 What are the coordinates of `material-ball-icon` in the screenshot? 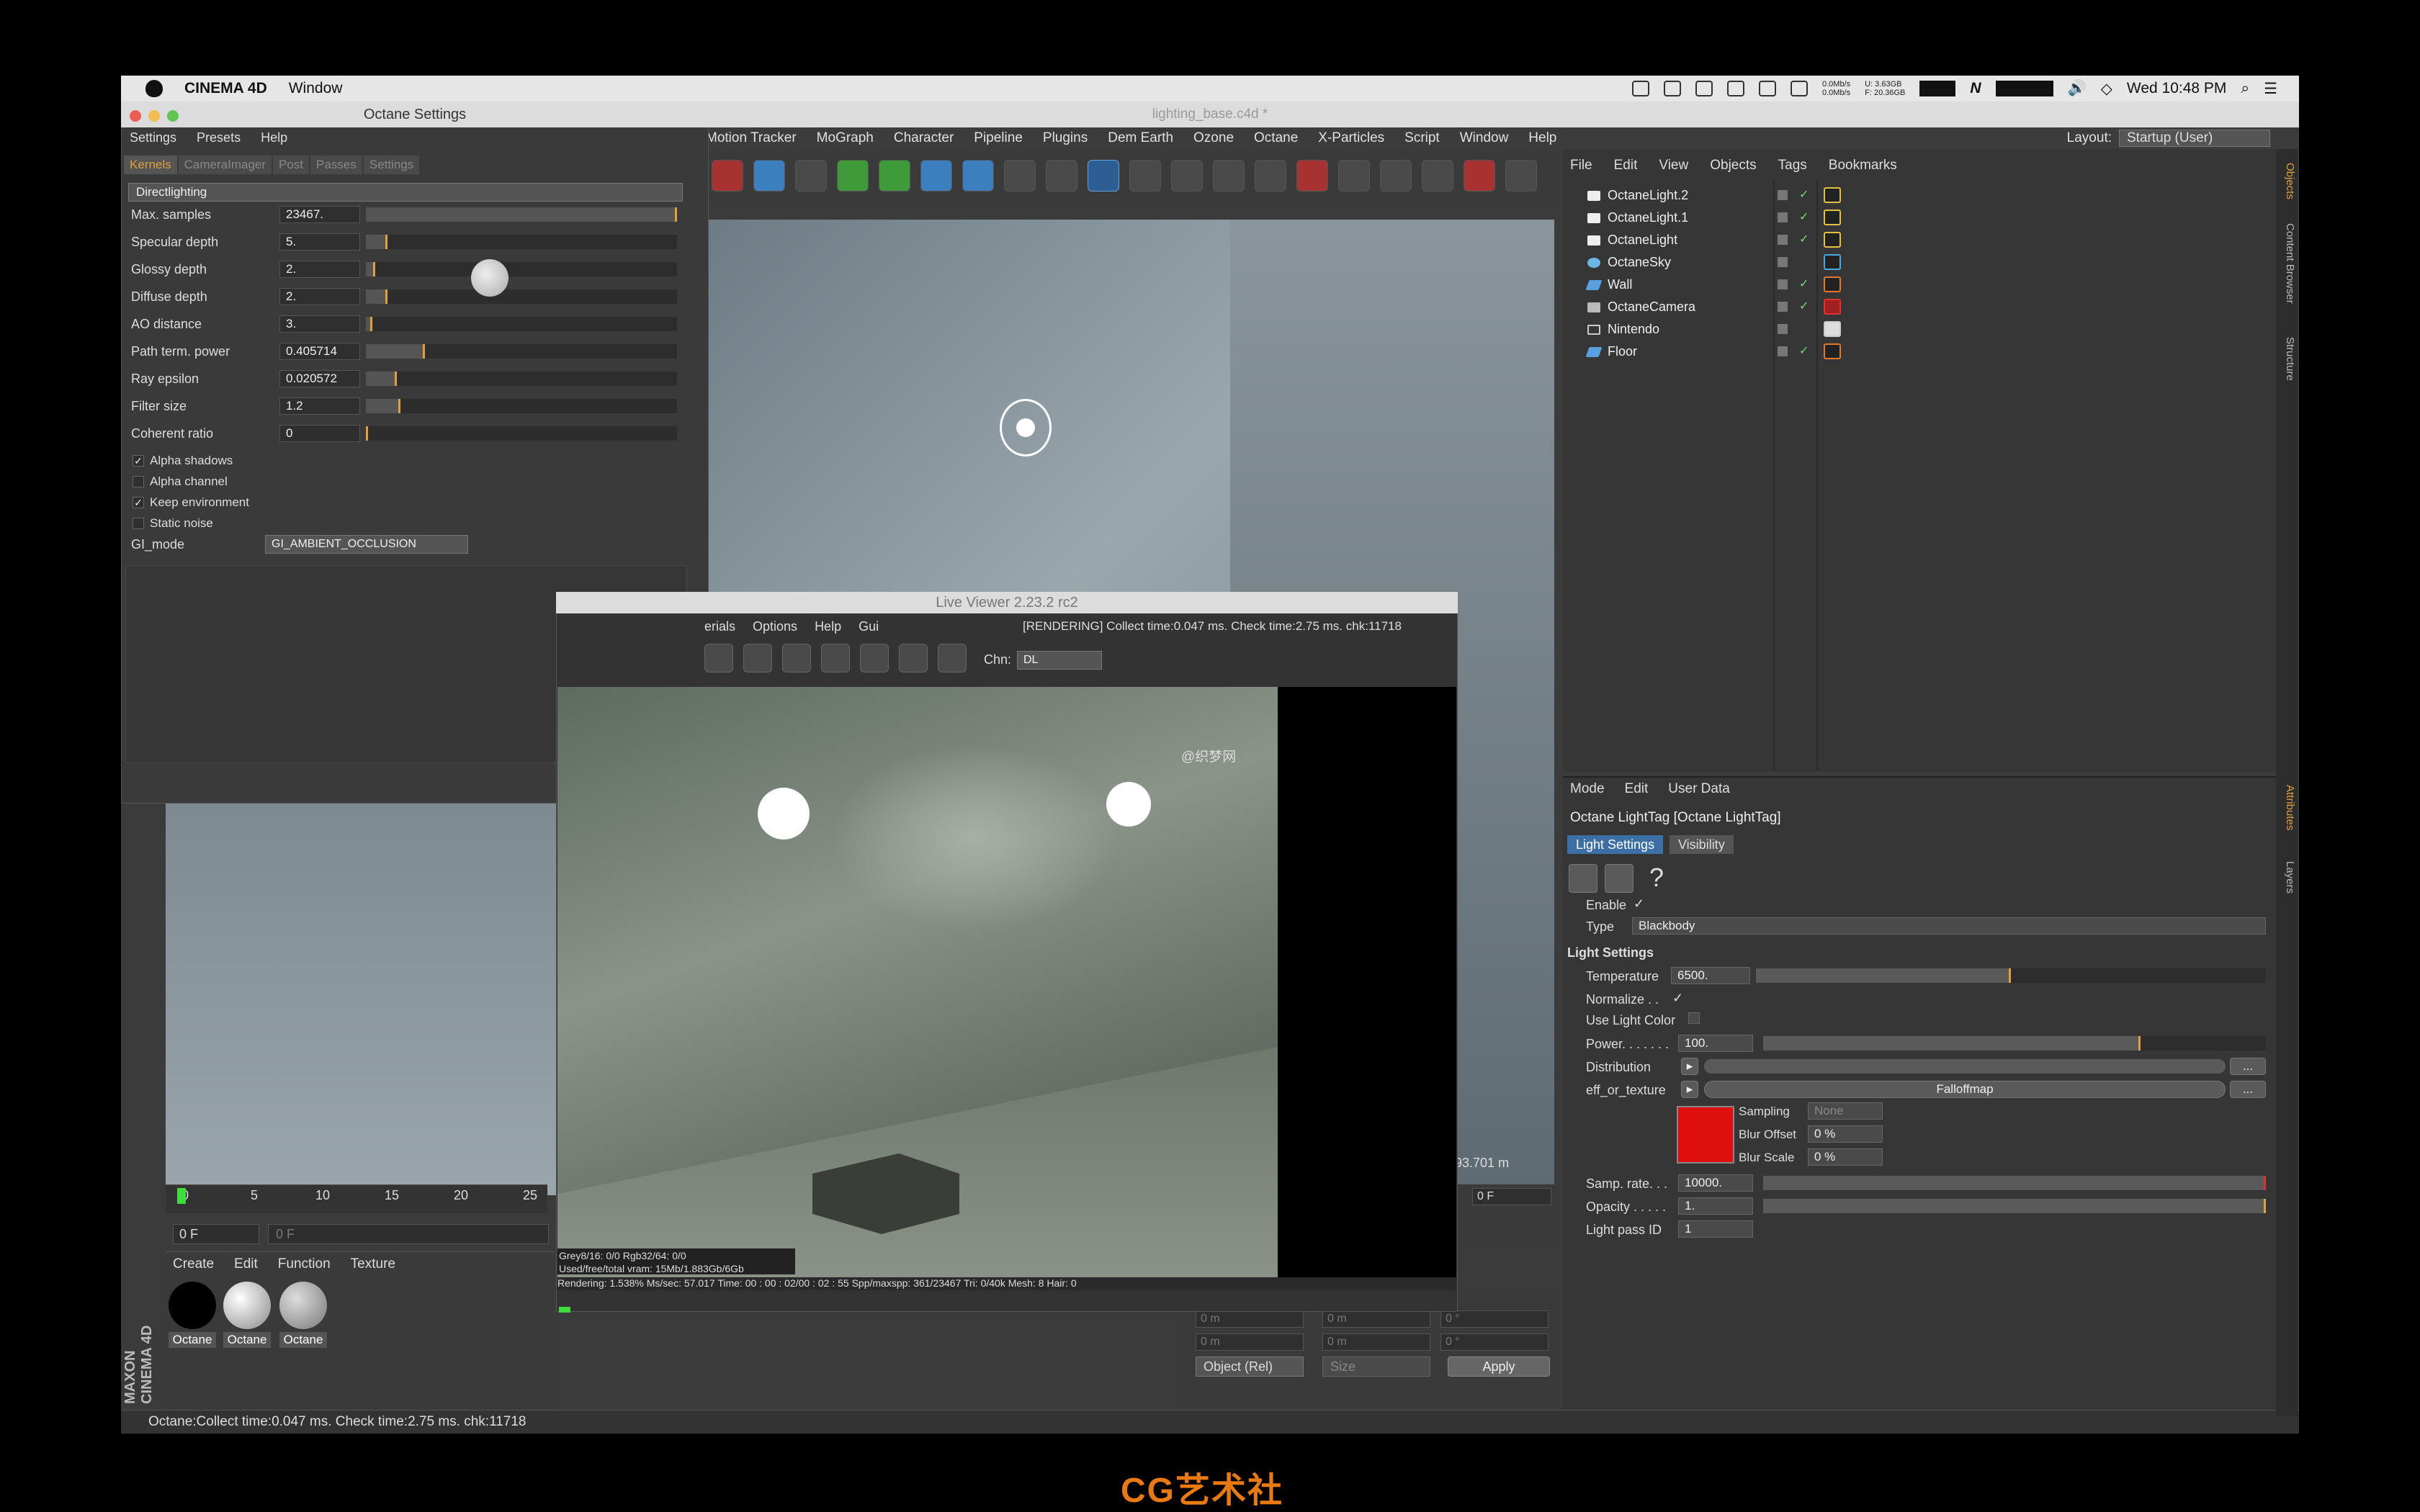 It's located at (835, 658).